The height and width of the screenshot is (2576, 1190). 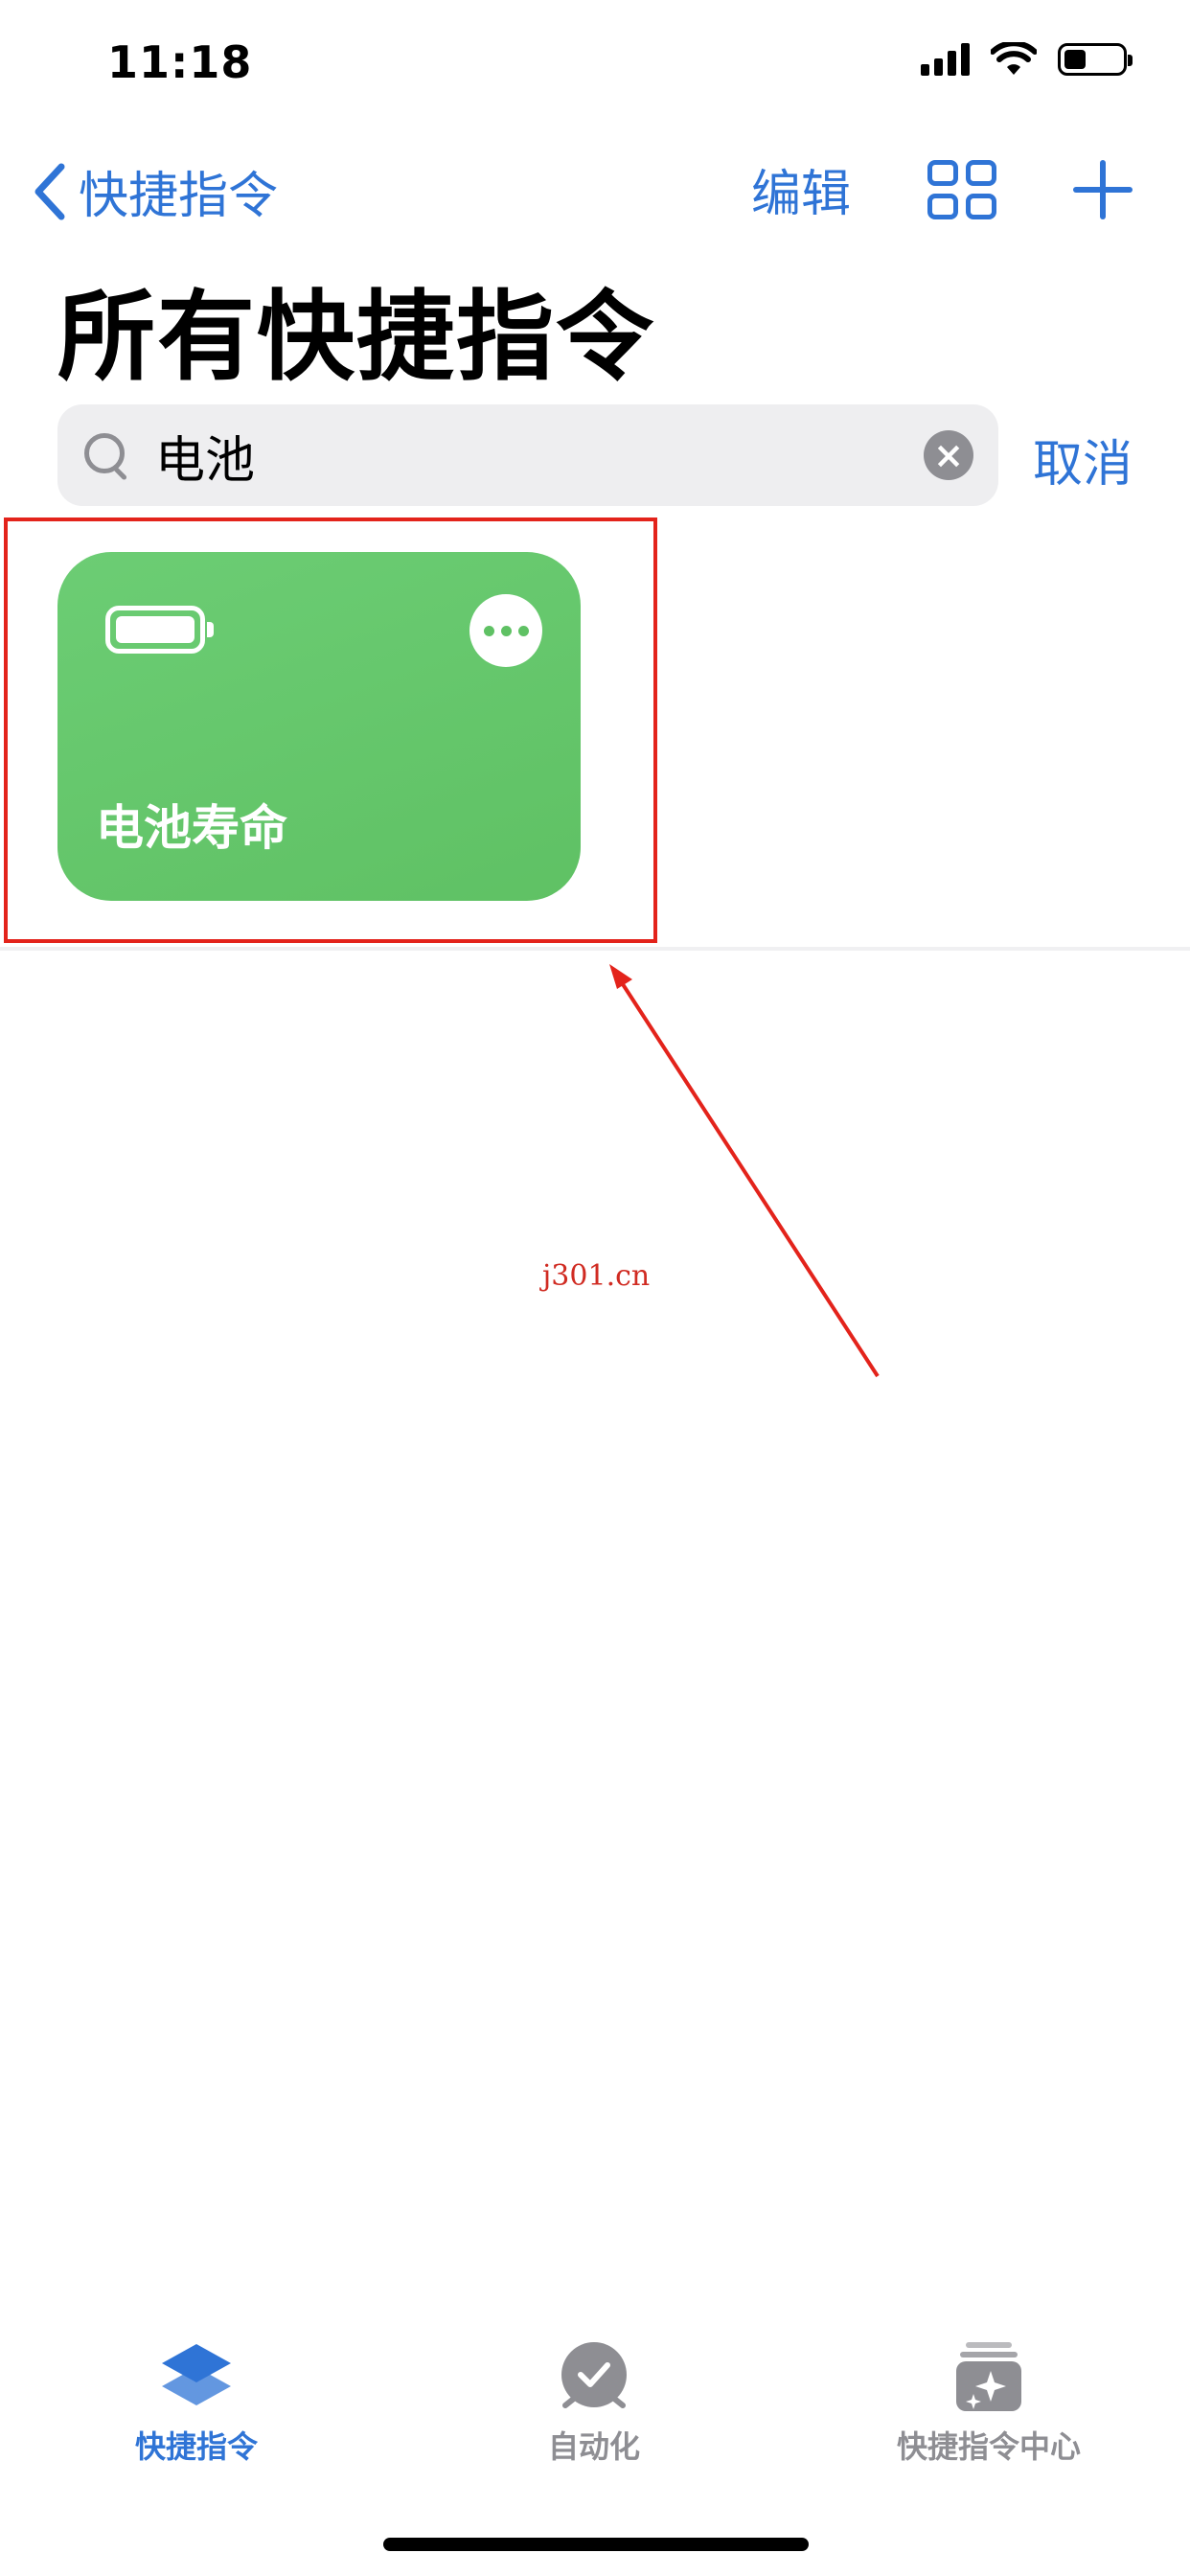 I want to click on clock-check-icon, so click(x=594, y=2375).